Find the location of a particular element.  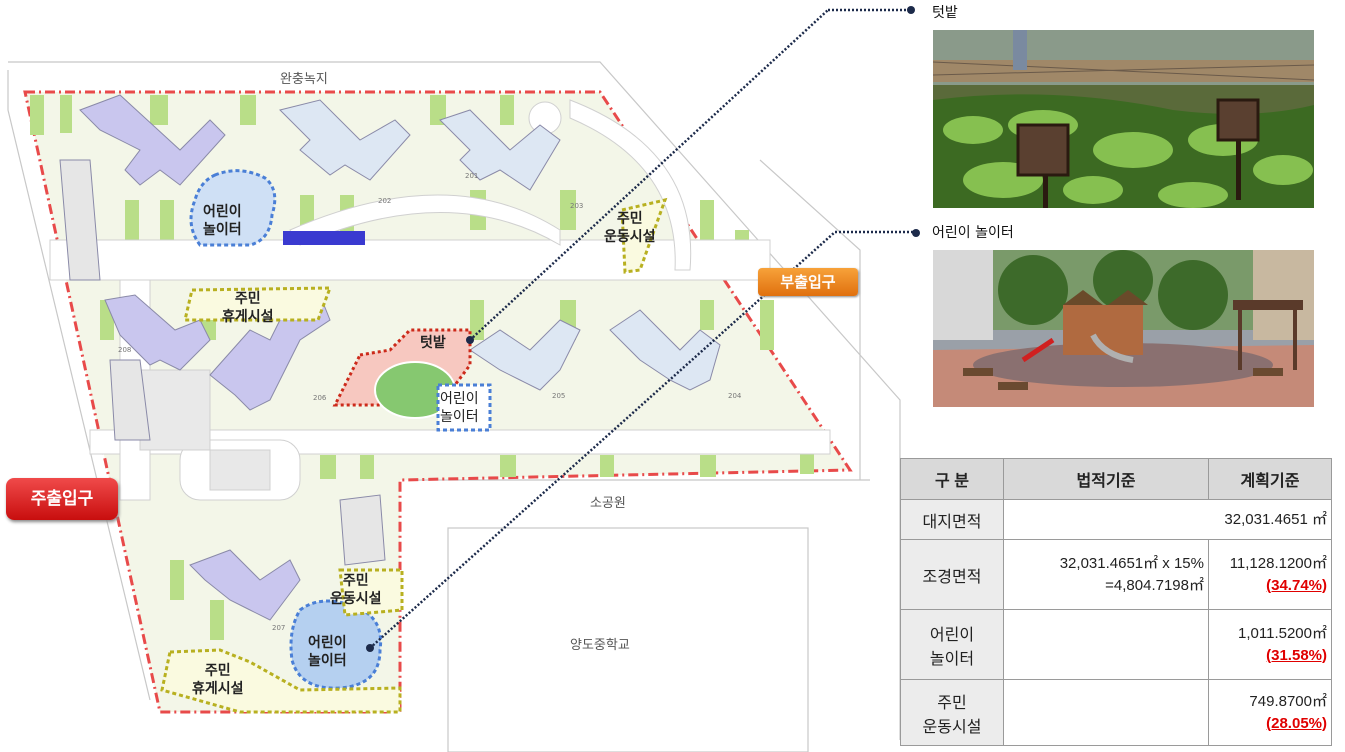

svg-text: 208 is located at coordinates (124, 350).